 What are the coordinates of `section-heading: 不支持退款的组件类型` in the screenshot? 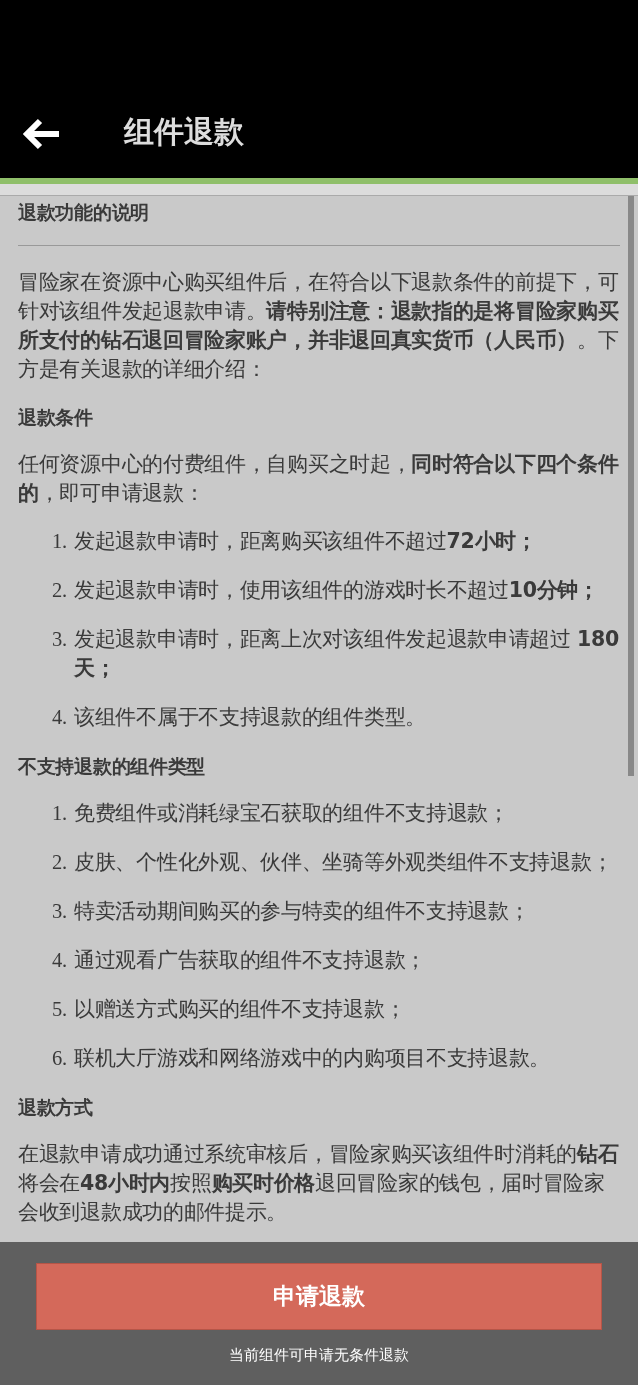 It's located at (112, 766).